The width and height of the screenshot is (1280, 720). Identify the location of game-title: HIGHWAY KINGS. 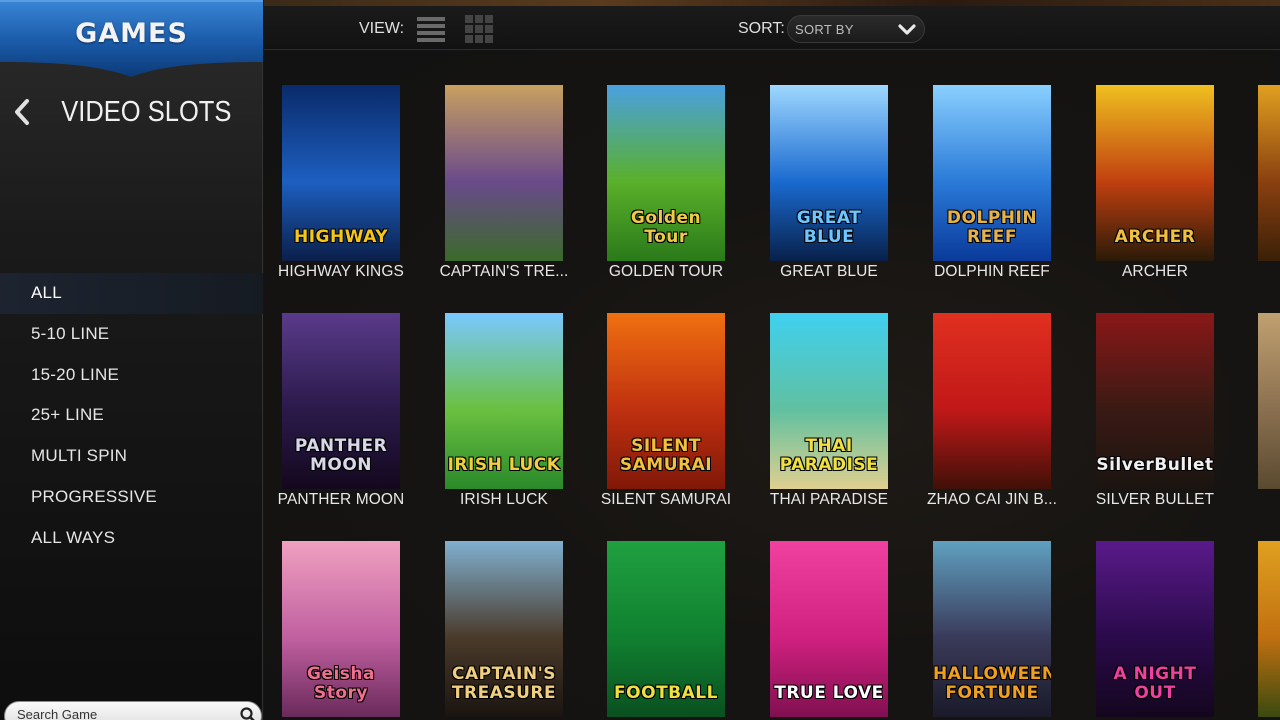
(343, 272).